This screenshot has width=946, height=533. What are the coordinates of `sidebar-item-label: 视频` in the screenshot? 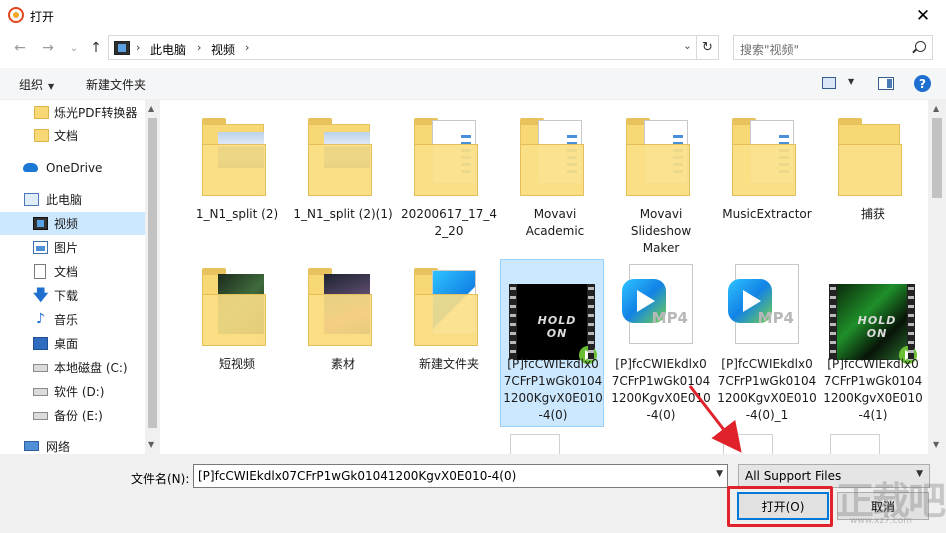 It's located at (66, 224).